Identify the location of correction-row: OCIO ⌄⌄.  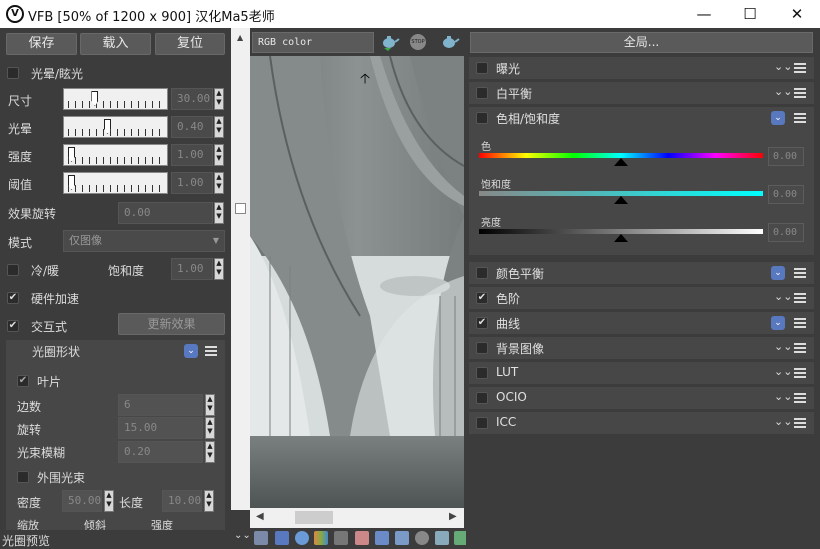
(641, 398).